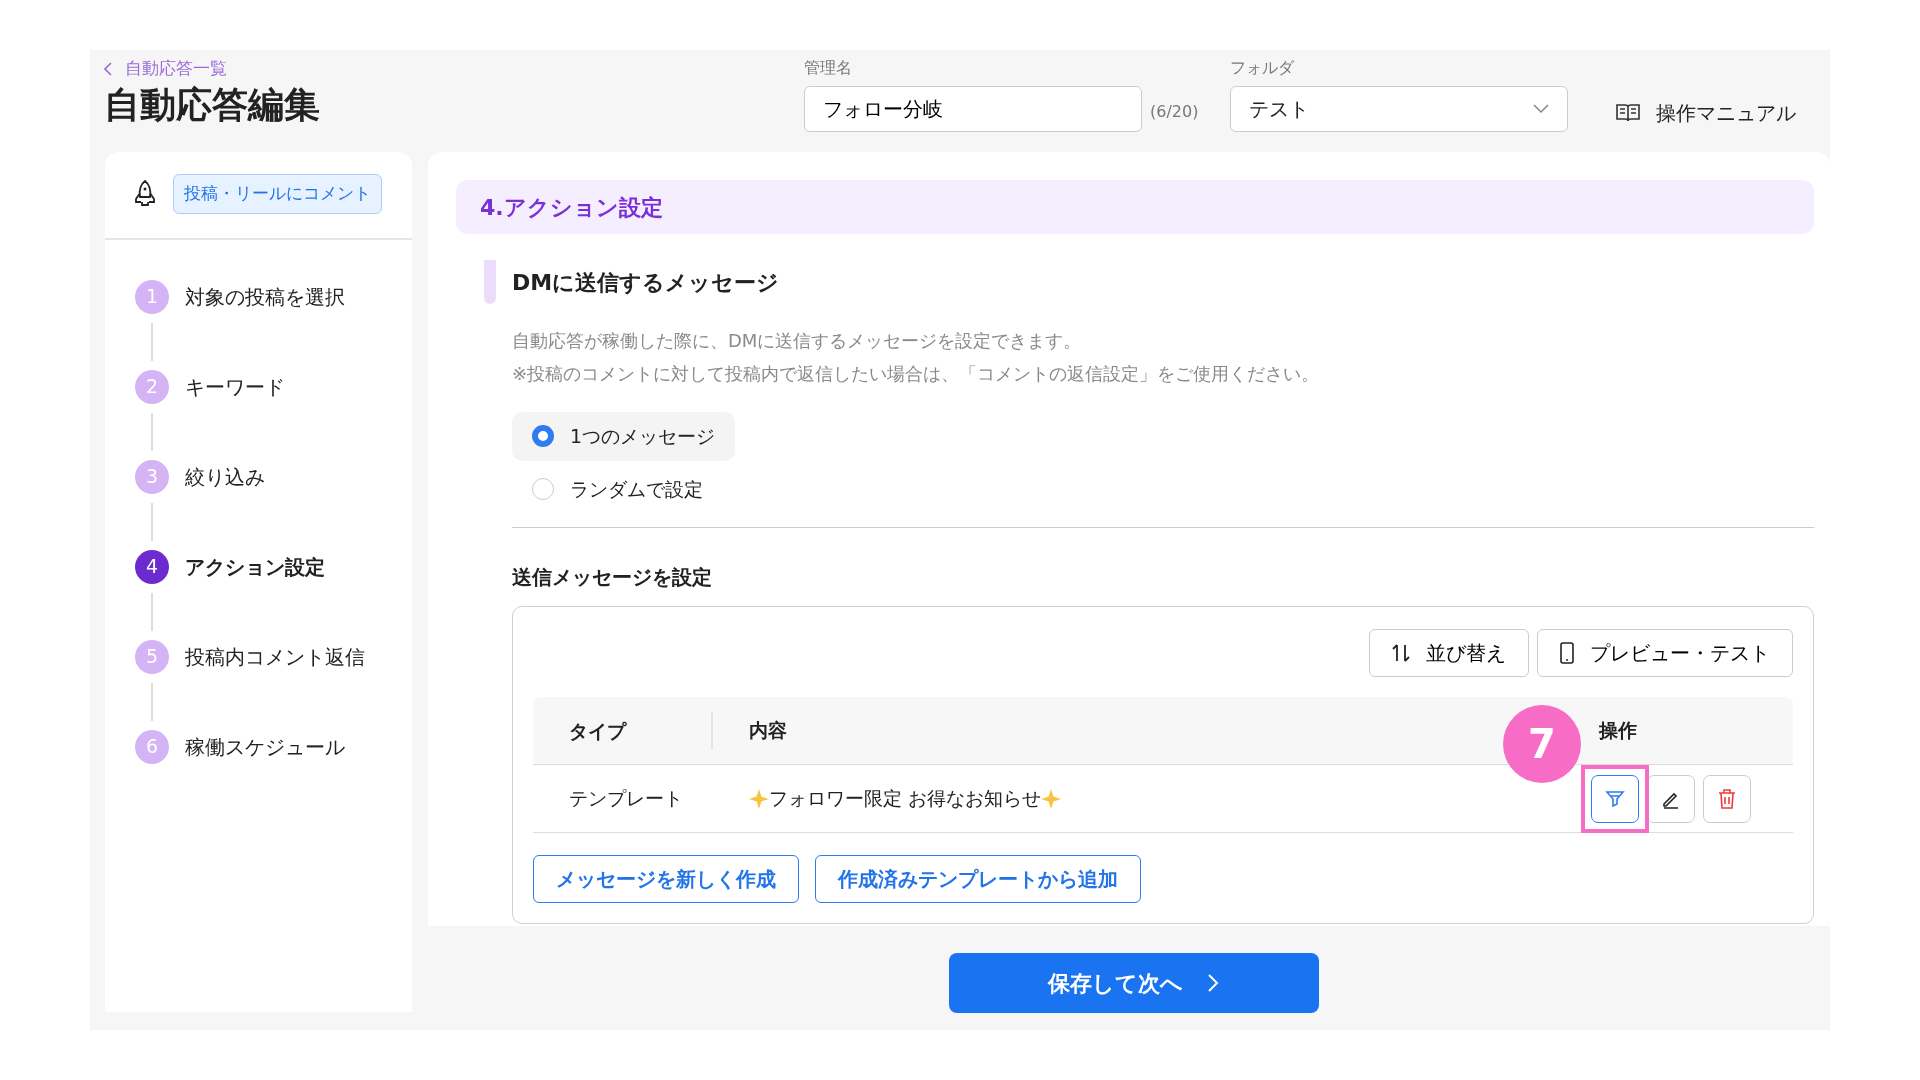  Describe the element at coordinates (212, 104) in the screenshot. I see `page-title: 自動応答編集` at that location.